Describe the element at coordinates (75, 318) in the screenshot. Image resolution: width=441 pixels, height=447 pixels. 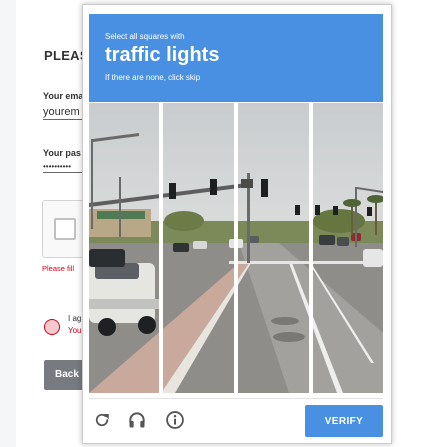
I see `agree-label: I ag` at that location.